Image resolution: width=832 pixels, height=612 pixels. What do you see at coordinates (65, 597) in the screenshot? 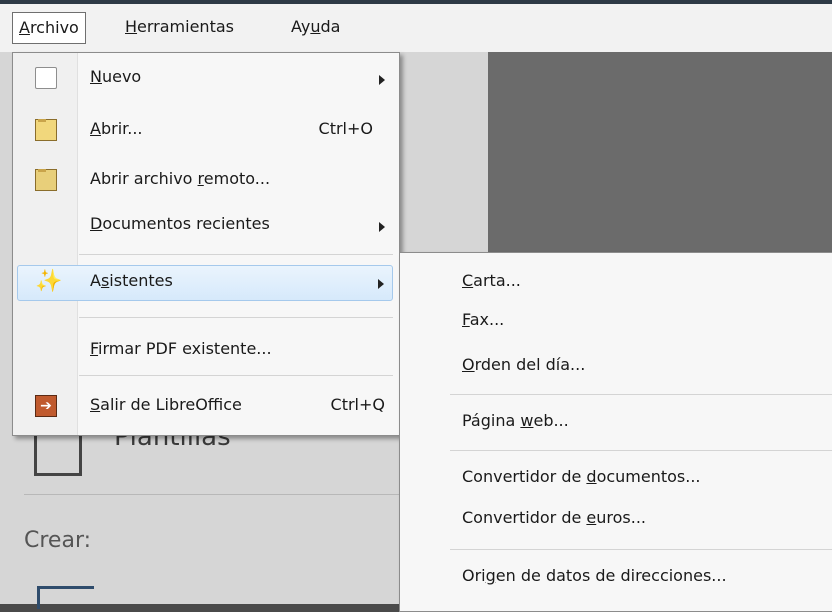
I see `writer-document-icon` at bounding box center [65, 597].